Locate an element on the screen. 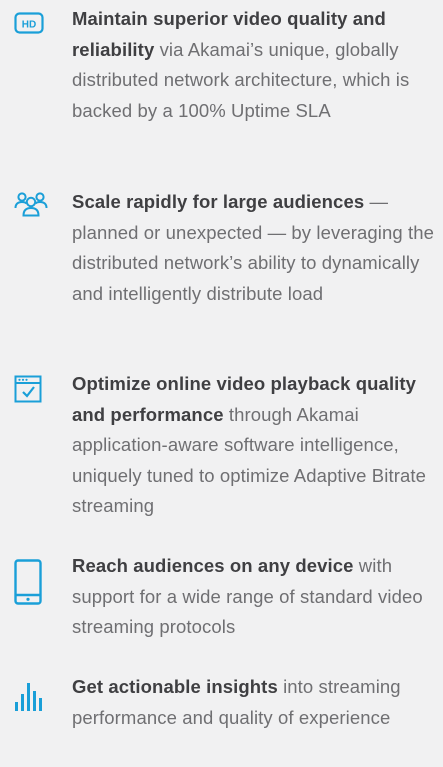 The height and width of the screenshot is (767, 443). feature-headline: Get actionable insights is located at coordinates (175, 686).